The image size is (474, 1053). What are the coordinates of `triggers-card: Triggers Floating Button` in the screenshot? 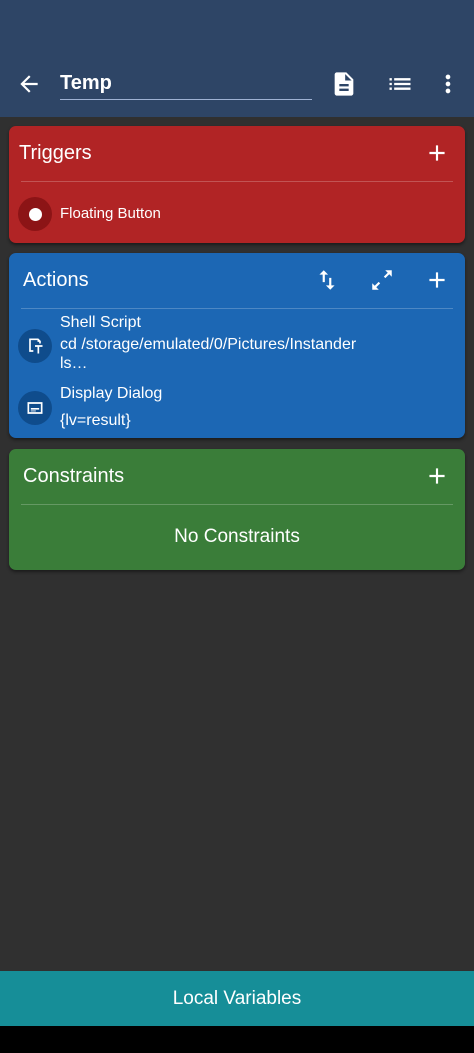 It's located at (237, 184).